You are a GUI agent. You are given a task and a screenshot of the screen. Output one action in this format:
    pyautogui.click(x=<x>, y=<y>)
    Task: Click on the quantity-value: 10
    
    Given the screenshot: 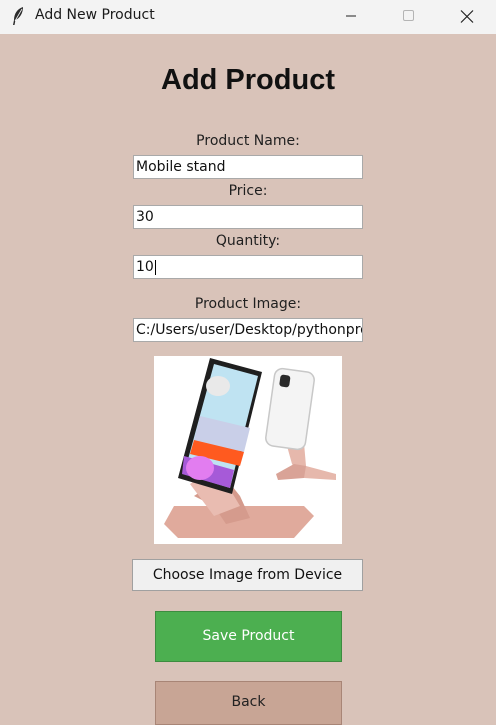 What is the action you would take?
    pyautogui.click(x=145, y=267)
    